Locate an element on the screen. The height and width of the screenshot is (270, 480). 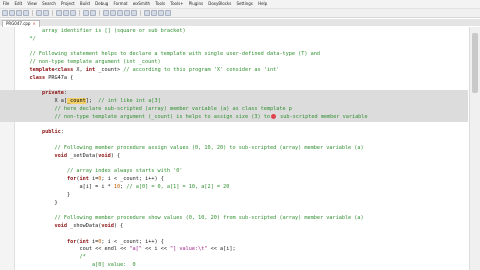
menu-item-file: File is located at coordinates (6, 4).